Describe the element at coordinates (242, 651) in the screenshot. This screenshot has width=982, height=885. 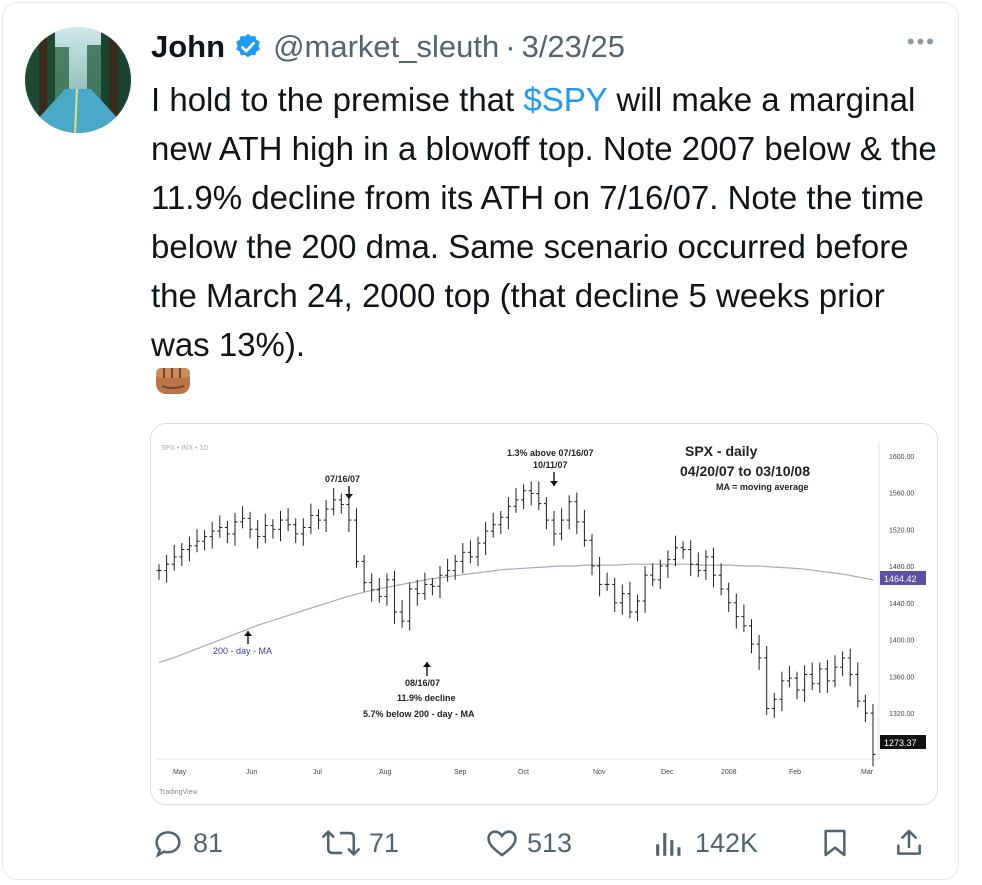
I see `annotation-ma-label: 200 - day - MA` at that location.